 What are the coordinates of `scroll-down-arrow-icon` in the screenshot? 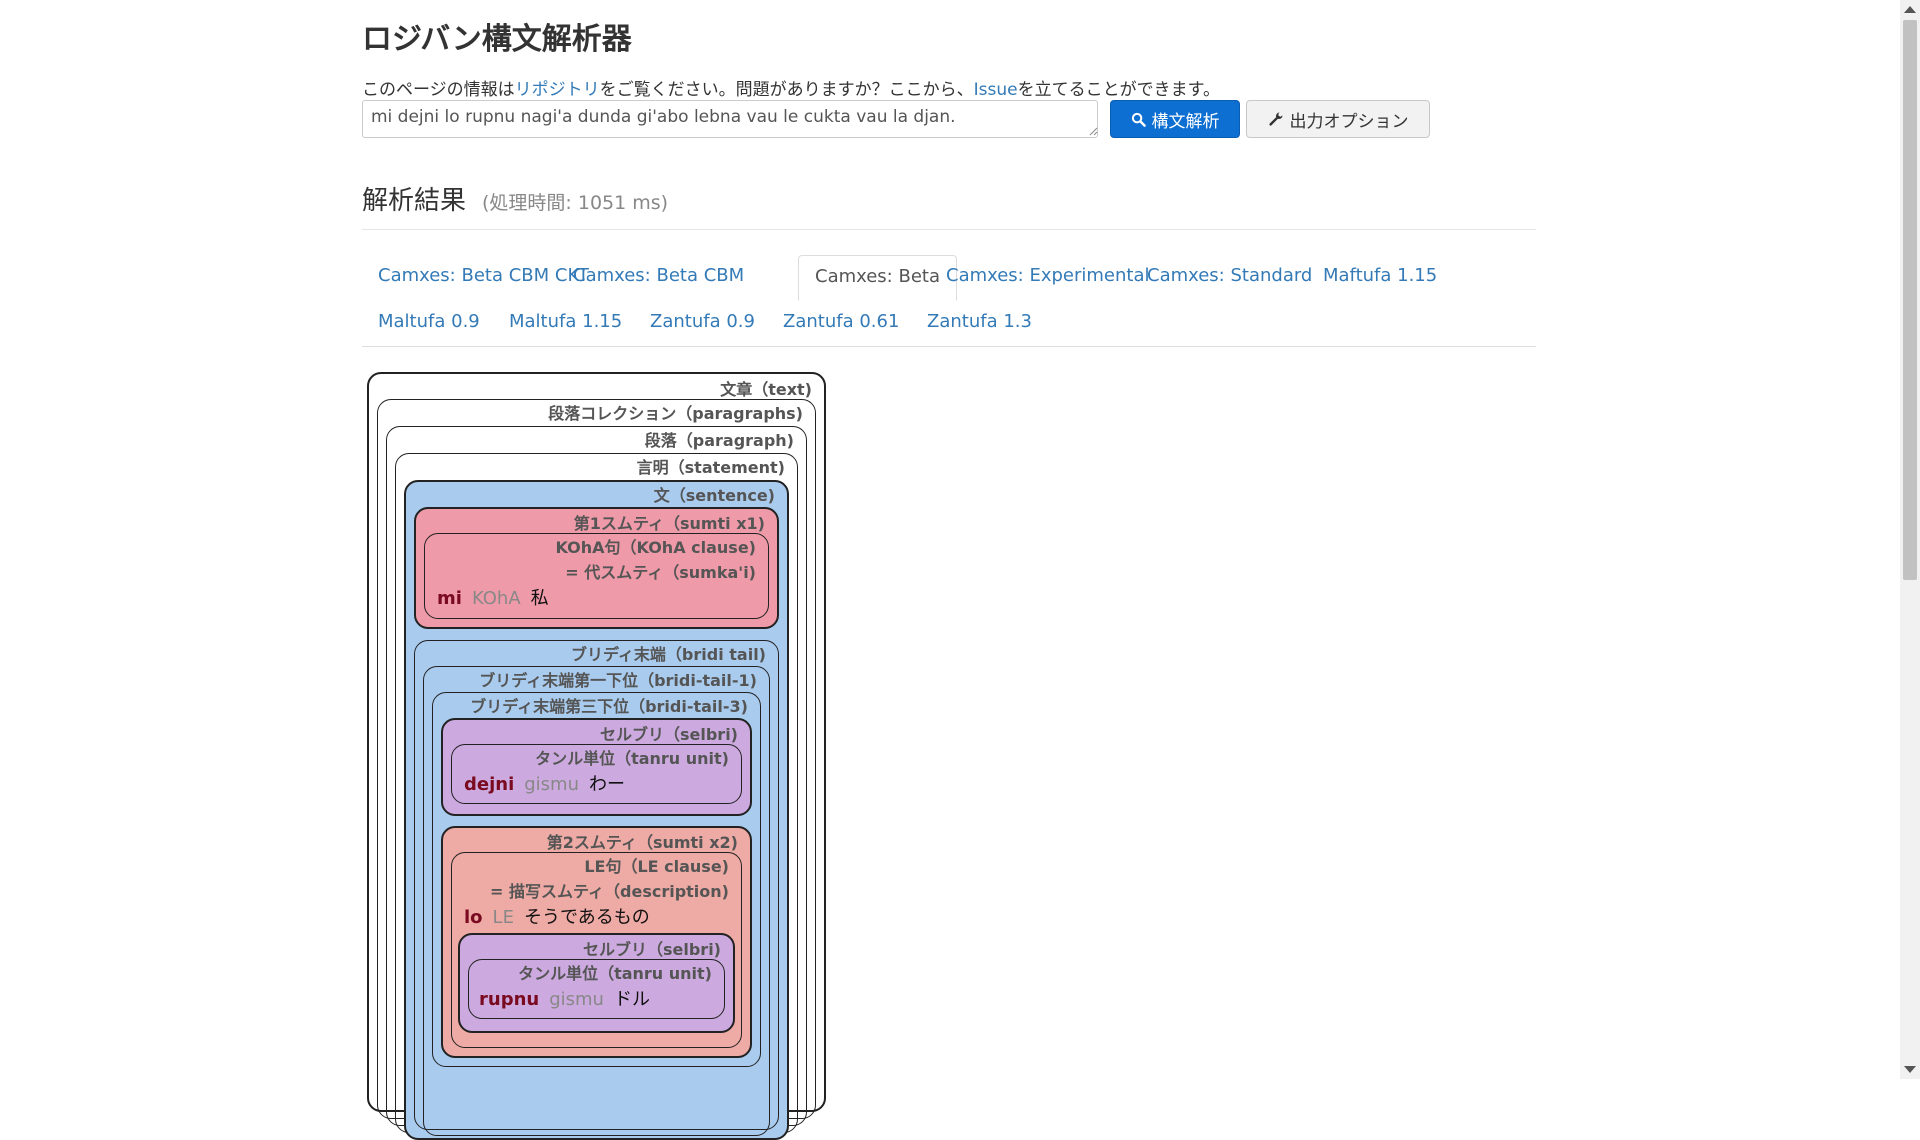 It's located at (1910, 1069).